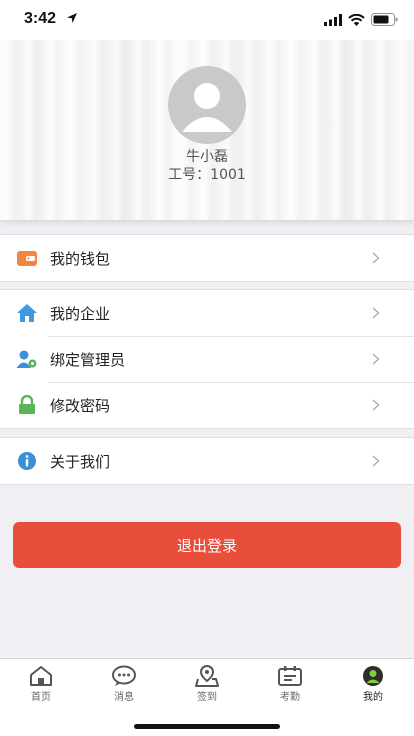 The width and height of the screenshot is (414, 736). Describe the element at coordinates (27, 258) in the screenshot. I see `wallet-icon` at that location.